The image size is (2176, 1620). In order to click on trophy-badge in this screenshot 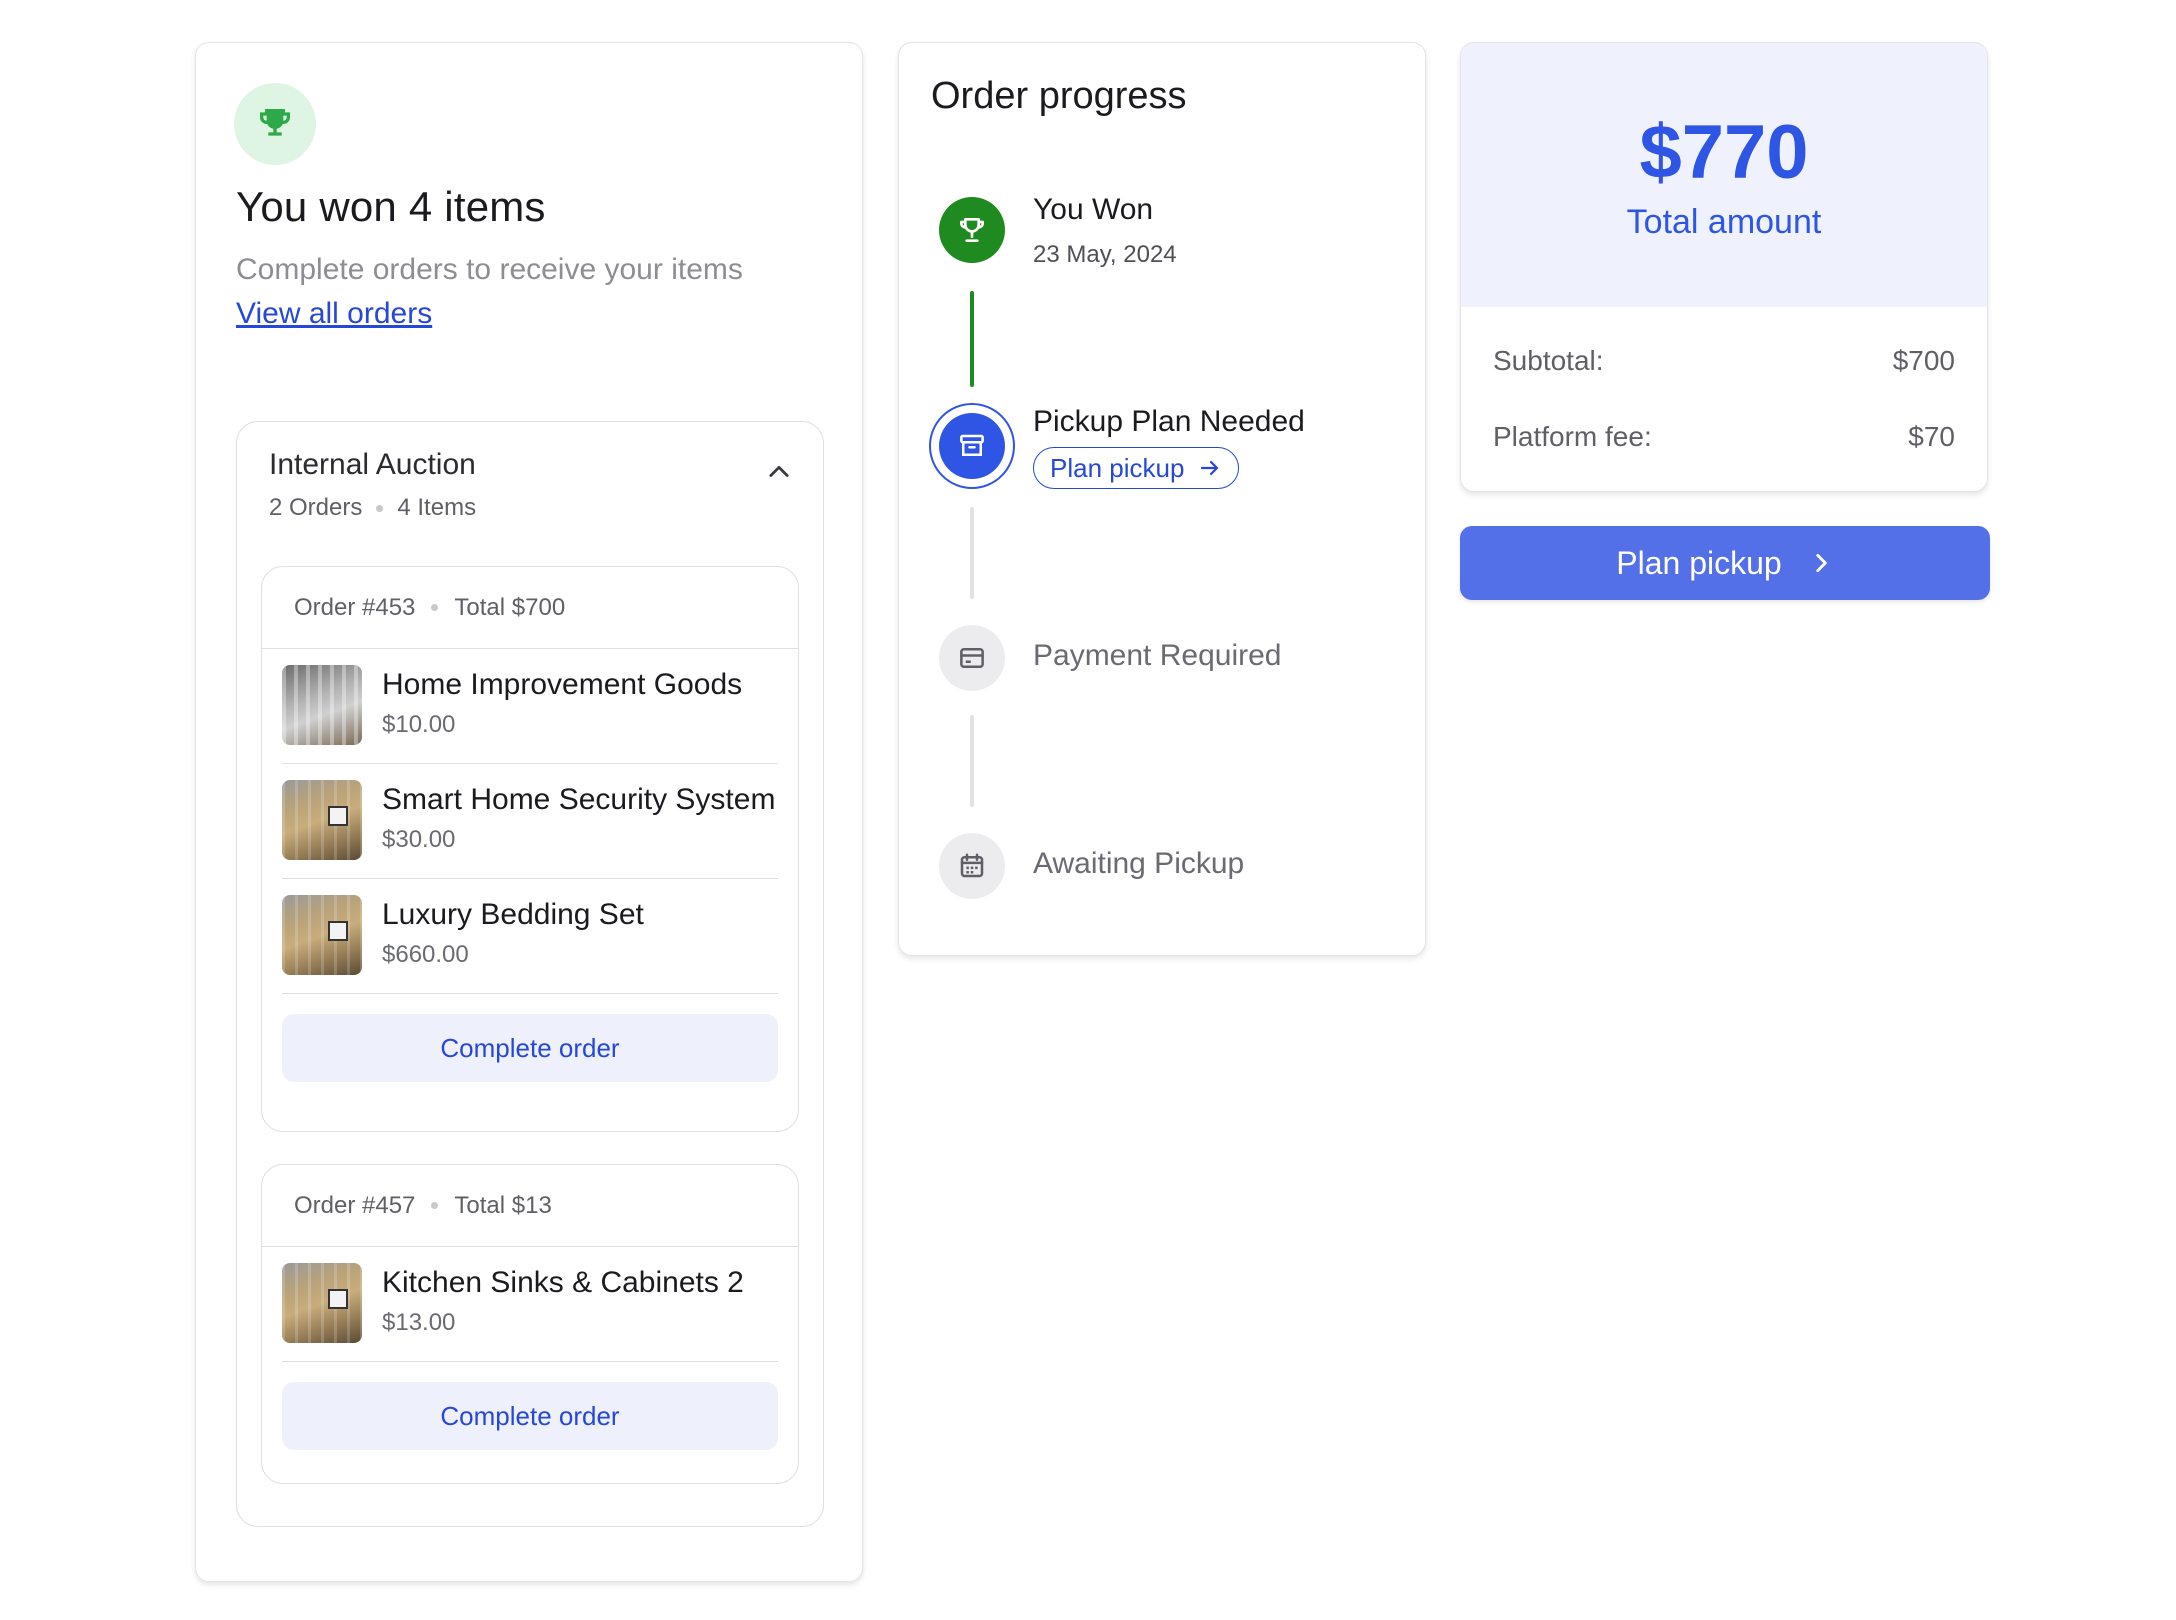, I will do `click(275, 124)`.